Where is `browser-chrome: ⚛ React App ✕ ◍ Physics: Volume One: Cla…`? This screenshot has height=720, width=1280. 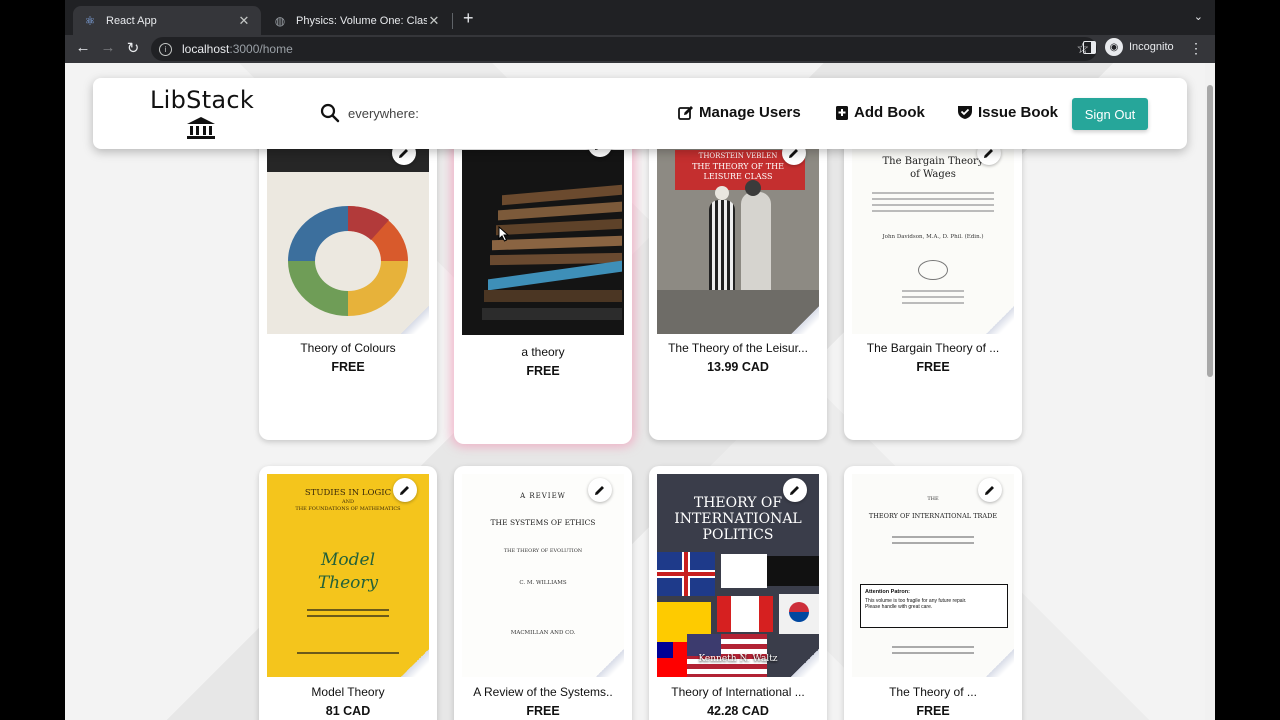 browser-chrome: ⚛ React App ✕ ◍ Physics: Volume One: Cla… is located at coordinates (640, 31).